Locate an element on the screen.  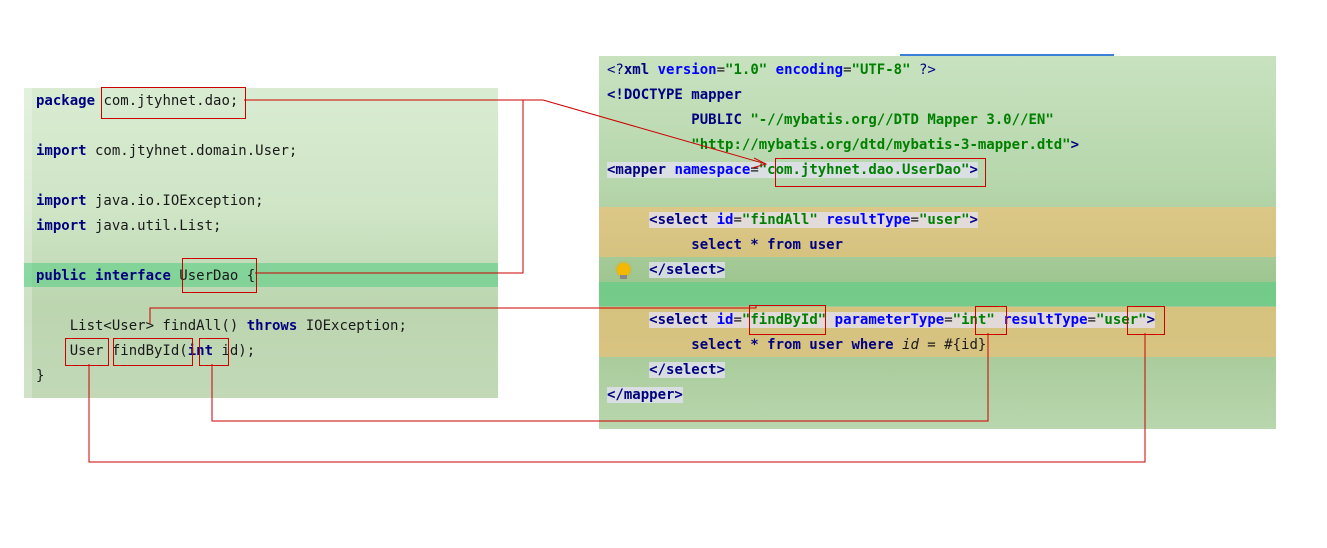
arrowhead-namespace is located at coordinates (759, 163).